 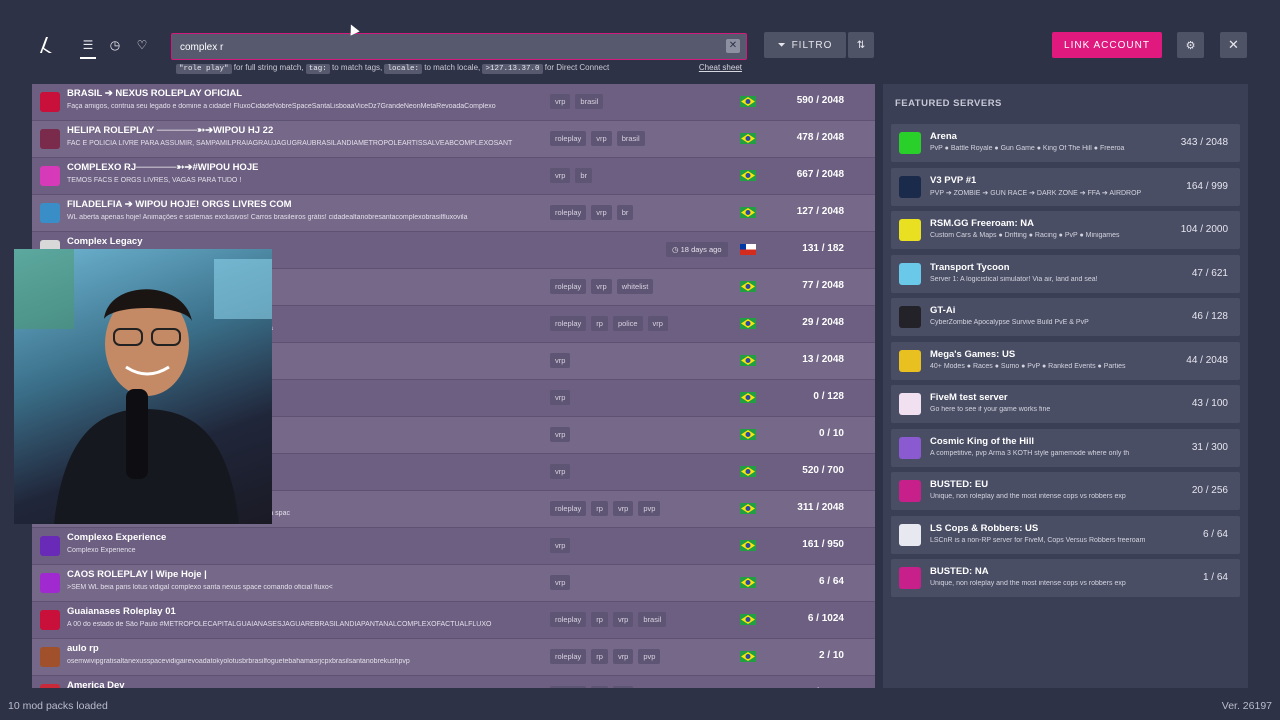 What do you see at coordinates (1233, 45) in the screenshot?
I see `close-button: ✕` at bounding box center [1233, 45].